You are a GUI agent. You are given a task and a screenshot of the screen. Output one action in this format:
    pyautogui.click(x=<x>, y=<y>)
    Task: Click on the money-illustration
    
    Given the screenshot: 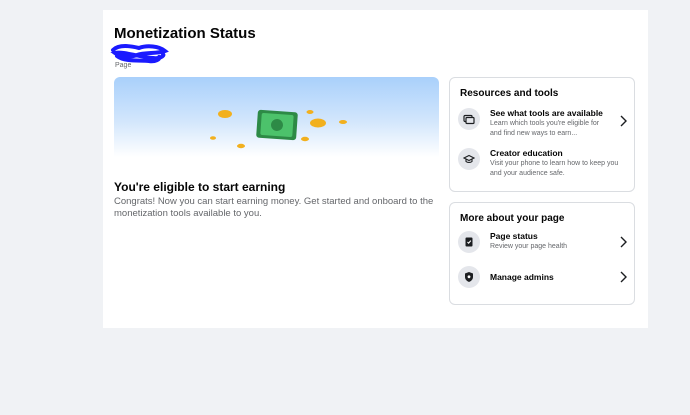 What is the action you would take?
    pyautogui.click(x=278, y=129)
    